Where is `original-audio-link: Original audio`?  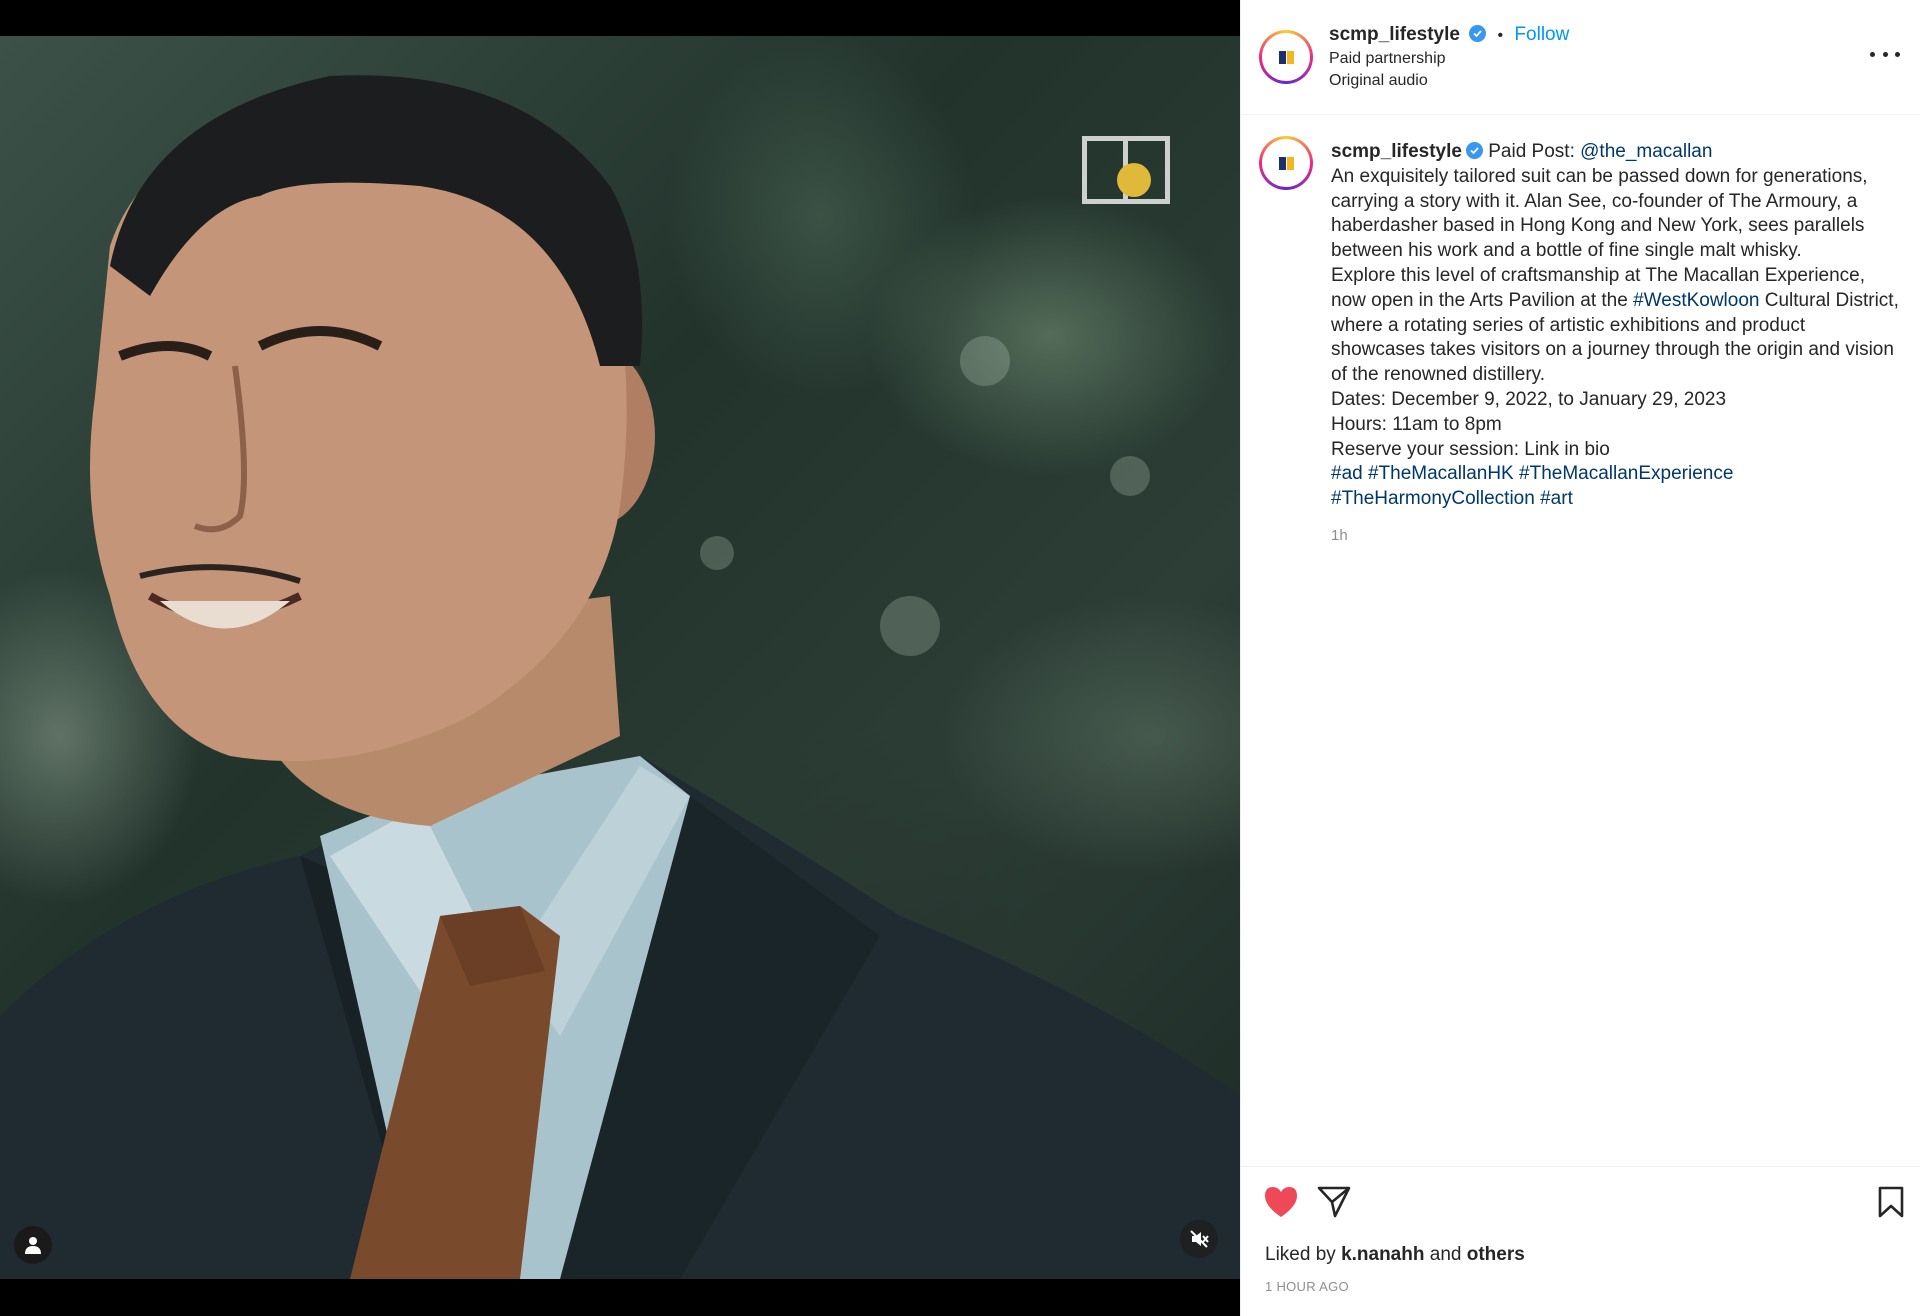
original-audio-link: Original audio is located at coordinates (1378, 81).